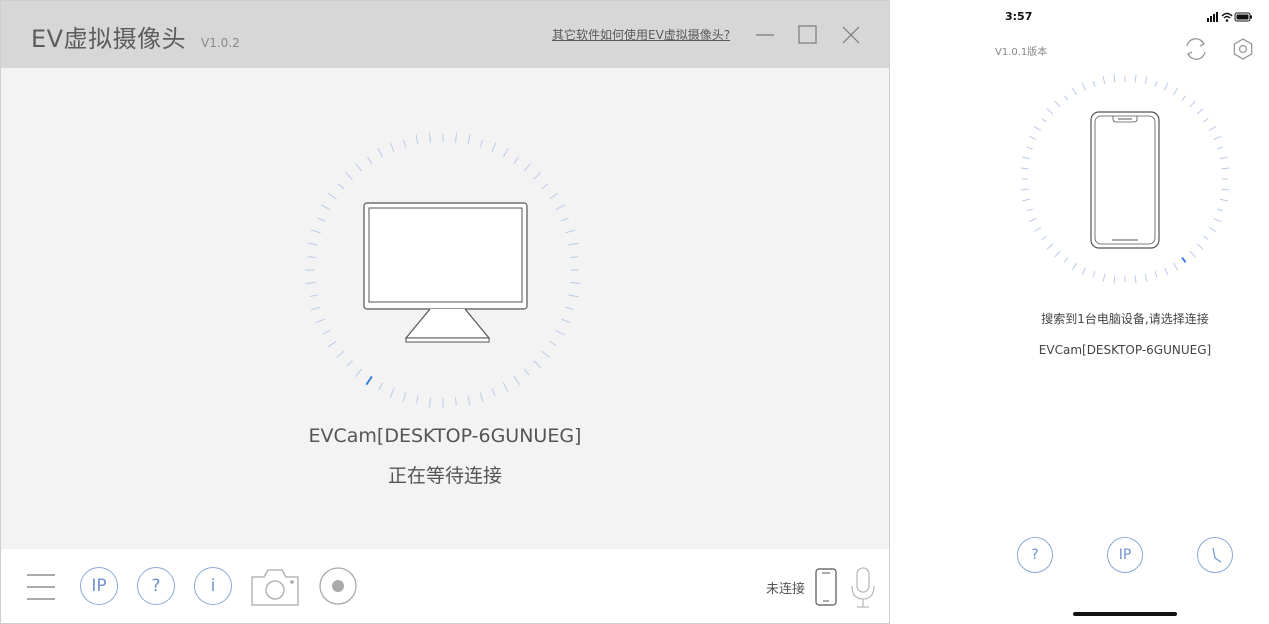 The width and height of the screenshot is (1269, 624). Describe the element at coordinates (1243, 49) in the screenshot. I see `settings-button` at that location.